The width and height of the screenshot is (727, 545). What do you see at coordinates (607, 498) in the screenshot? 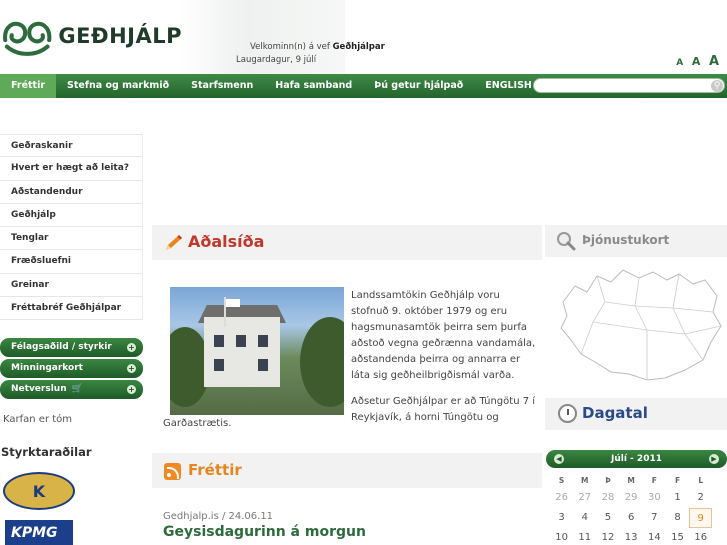
I see `calendar-day: 28` at bounding box center [607, 498].